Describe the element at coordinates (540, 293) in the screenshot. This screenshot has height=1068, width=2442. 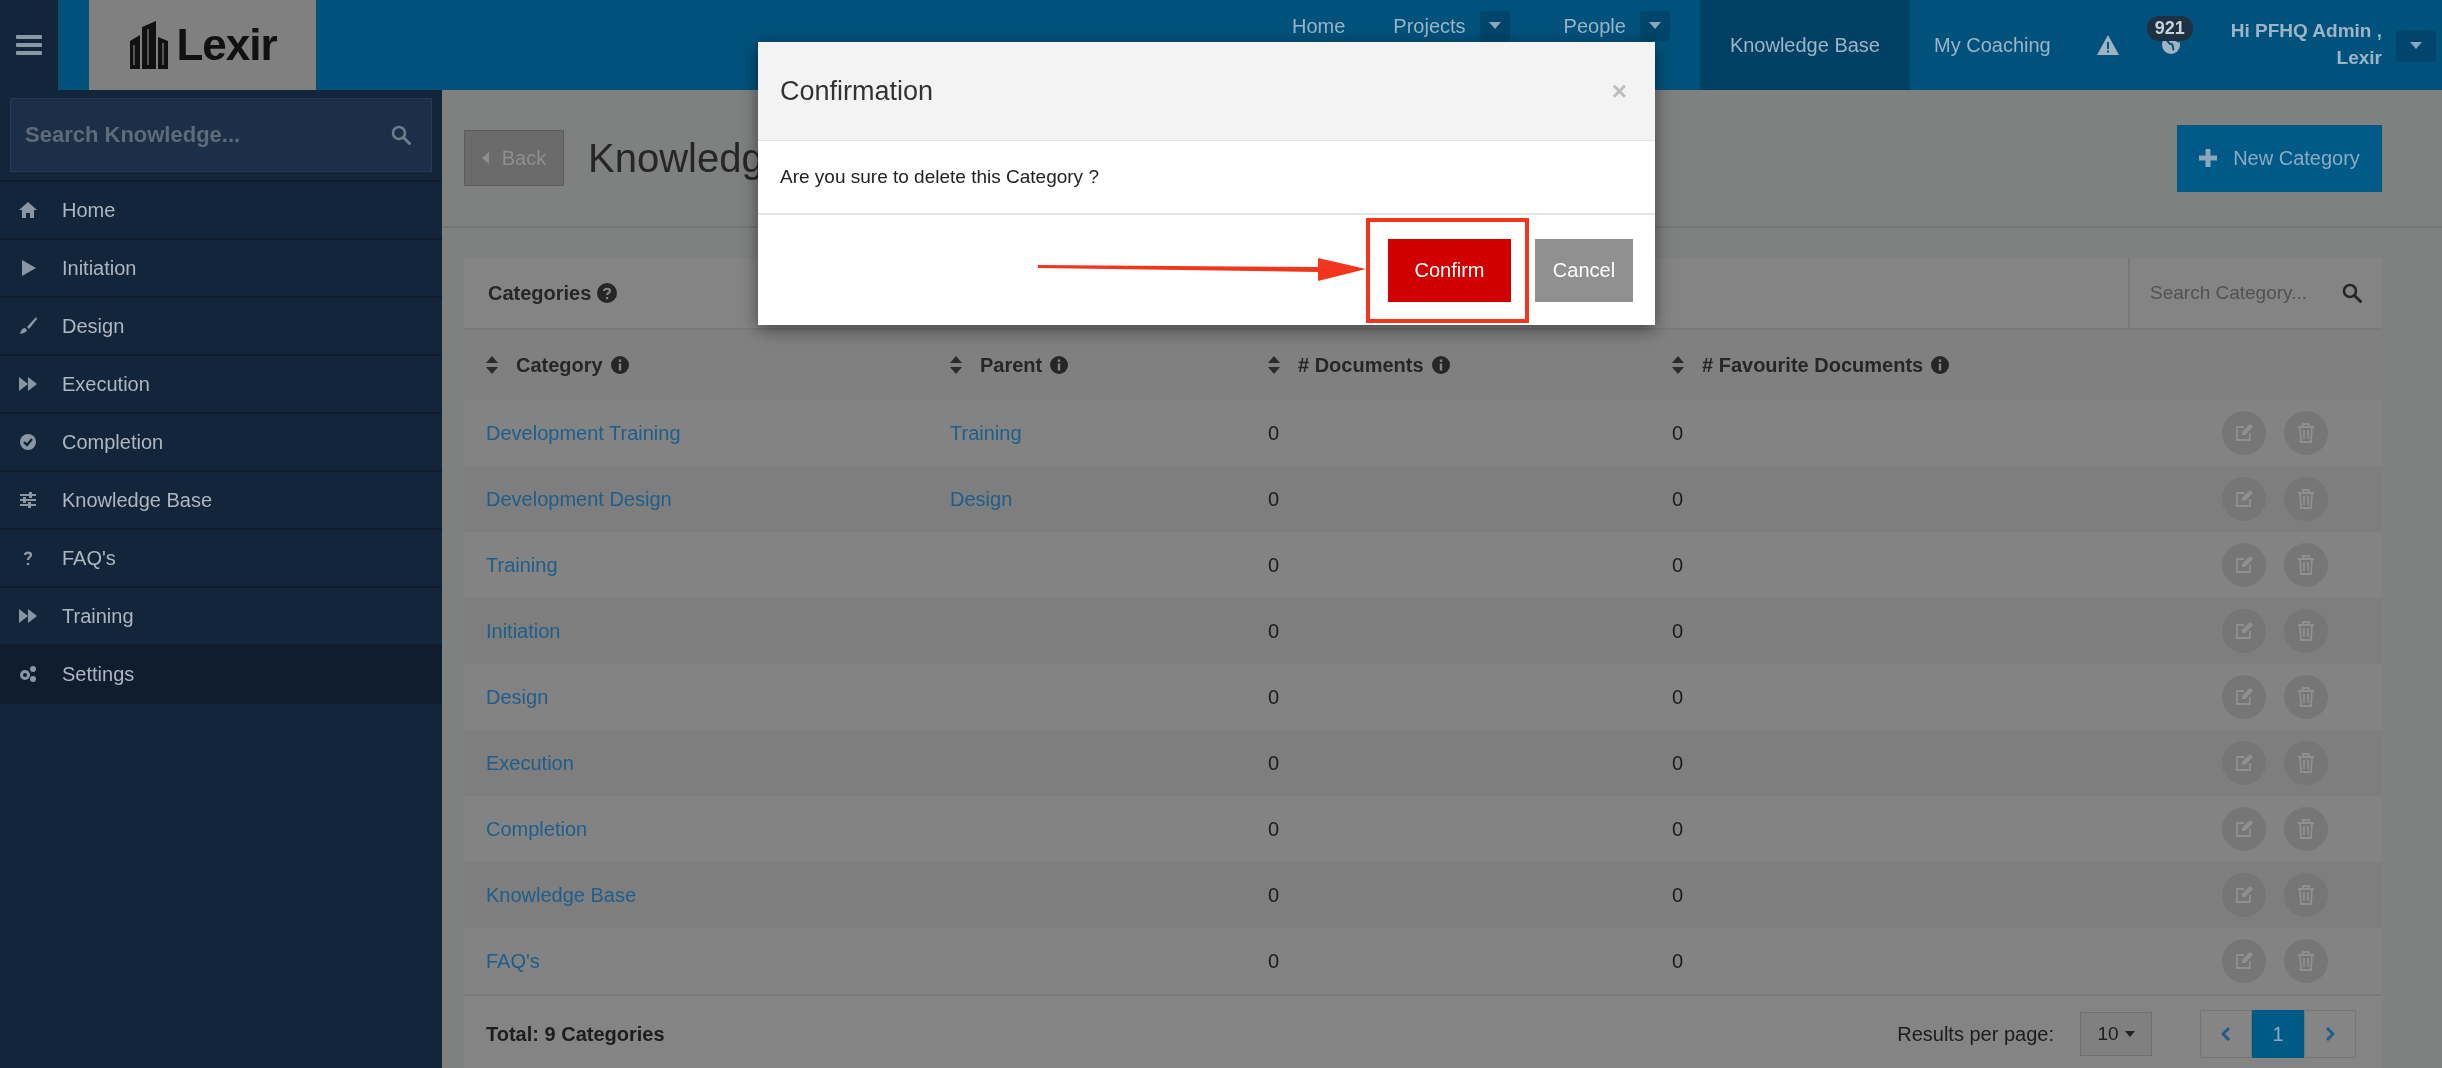
I see `panel-title: Categories` at that location.